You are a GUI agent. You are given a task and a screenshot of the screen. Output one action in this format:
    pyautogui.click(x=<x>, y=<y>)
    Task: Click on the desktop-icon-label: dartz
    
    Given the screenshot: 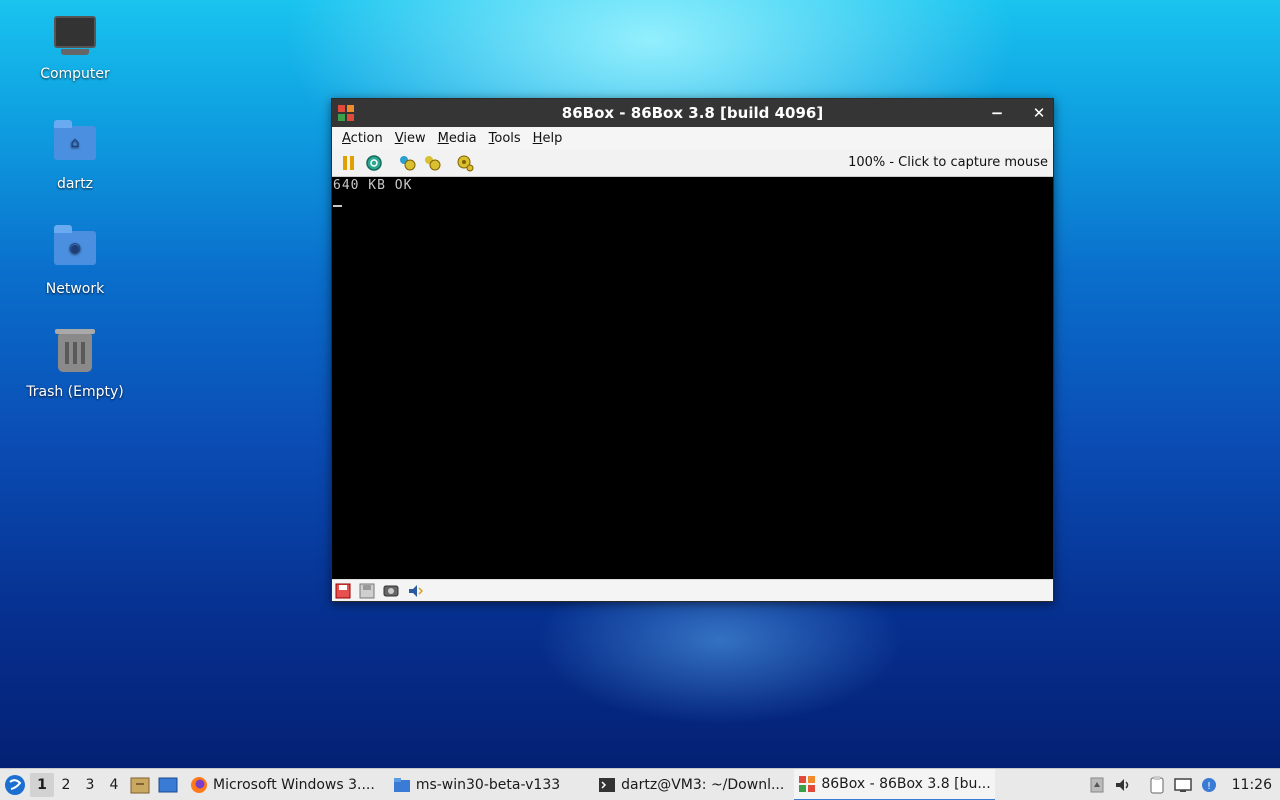 What is the action you would take?
    pyautogui.click(x=75, y=184)
    